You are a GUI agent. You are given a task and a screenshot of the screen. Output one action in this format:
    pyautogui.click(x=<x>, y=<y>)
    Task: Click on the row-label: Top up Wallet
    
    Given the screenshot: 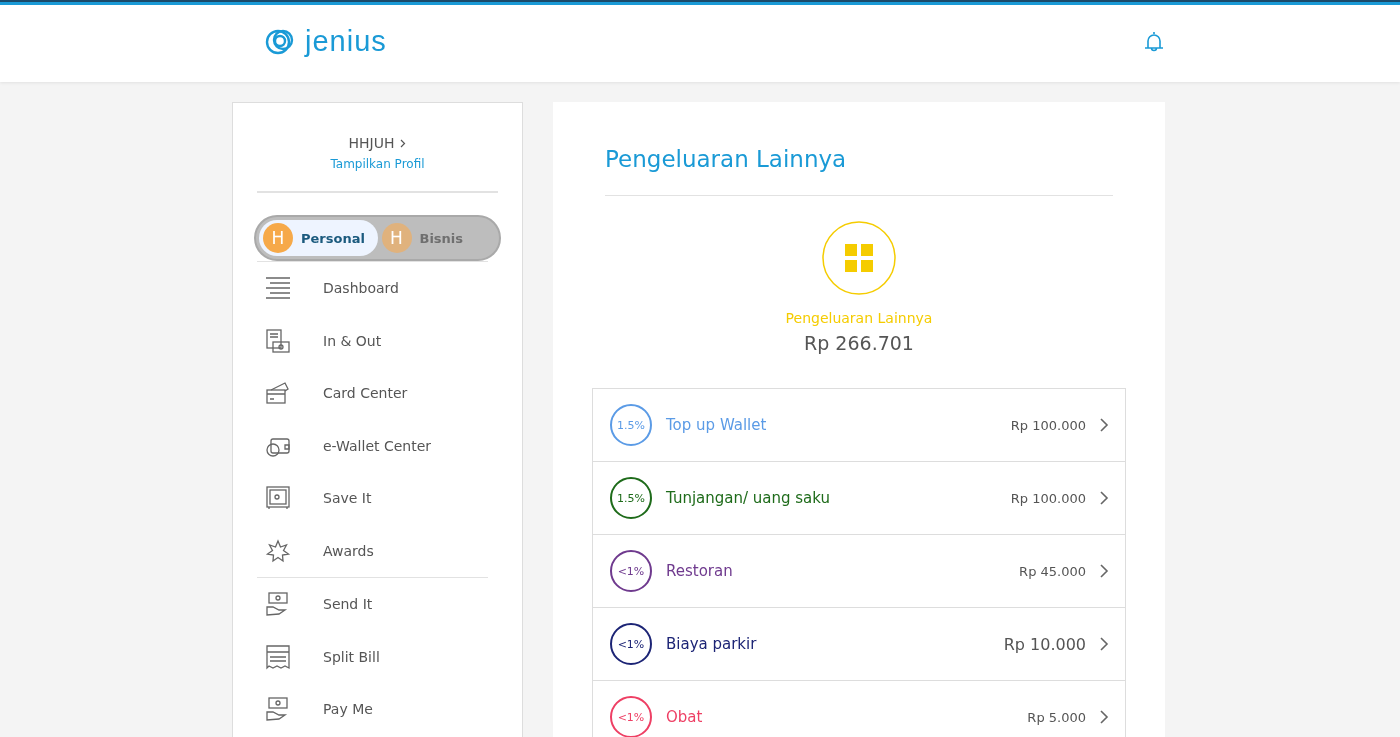 What is the action you would take?
    pyautogui.click(x=717, y=425)
    